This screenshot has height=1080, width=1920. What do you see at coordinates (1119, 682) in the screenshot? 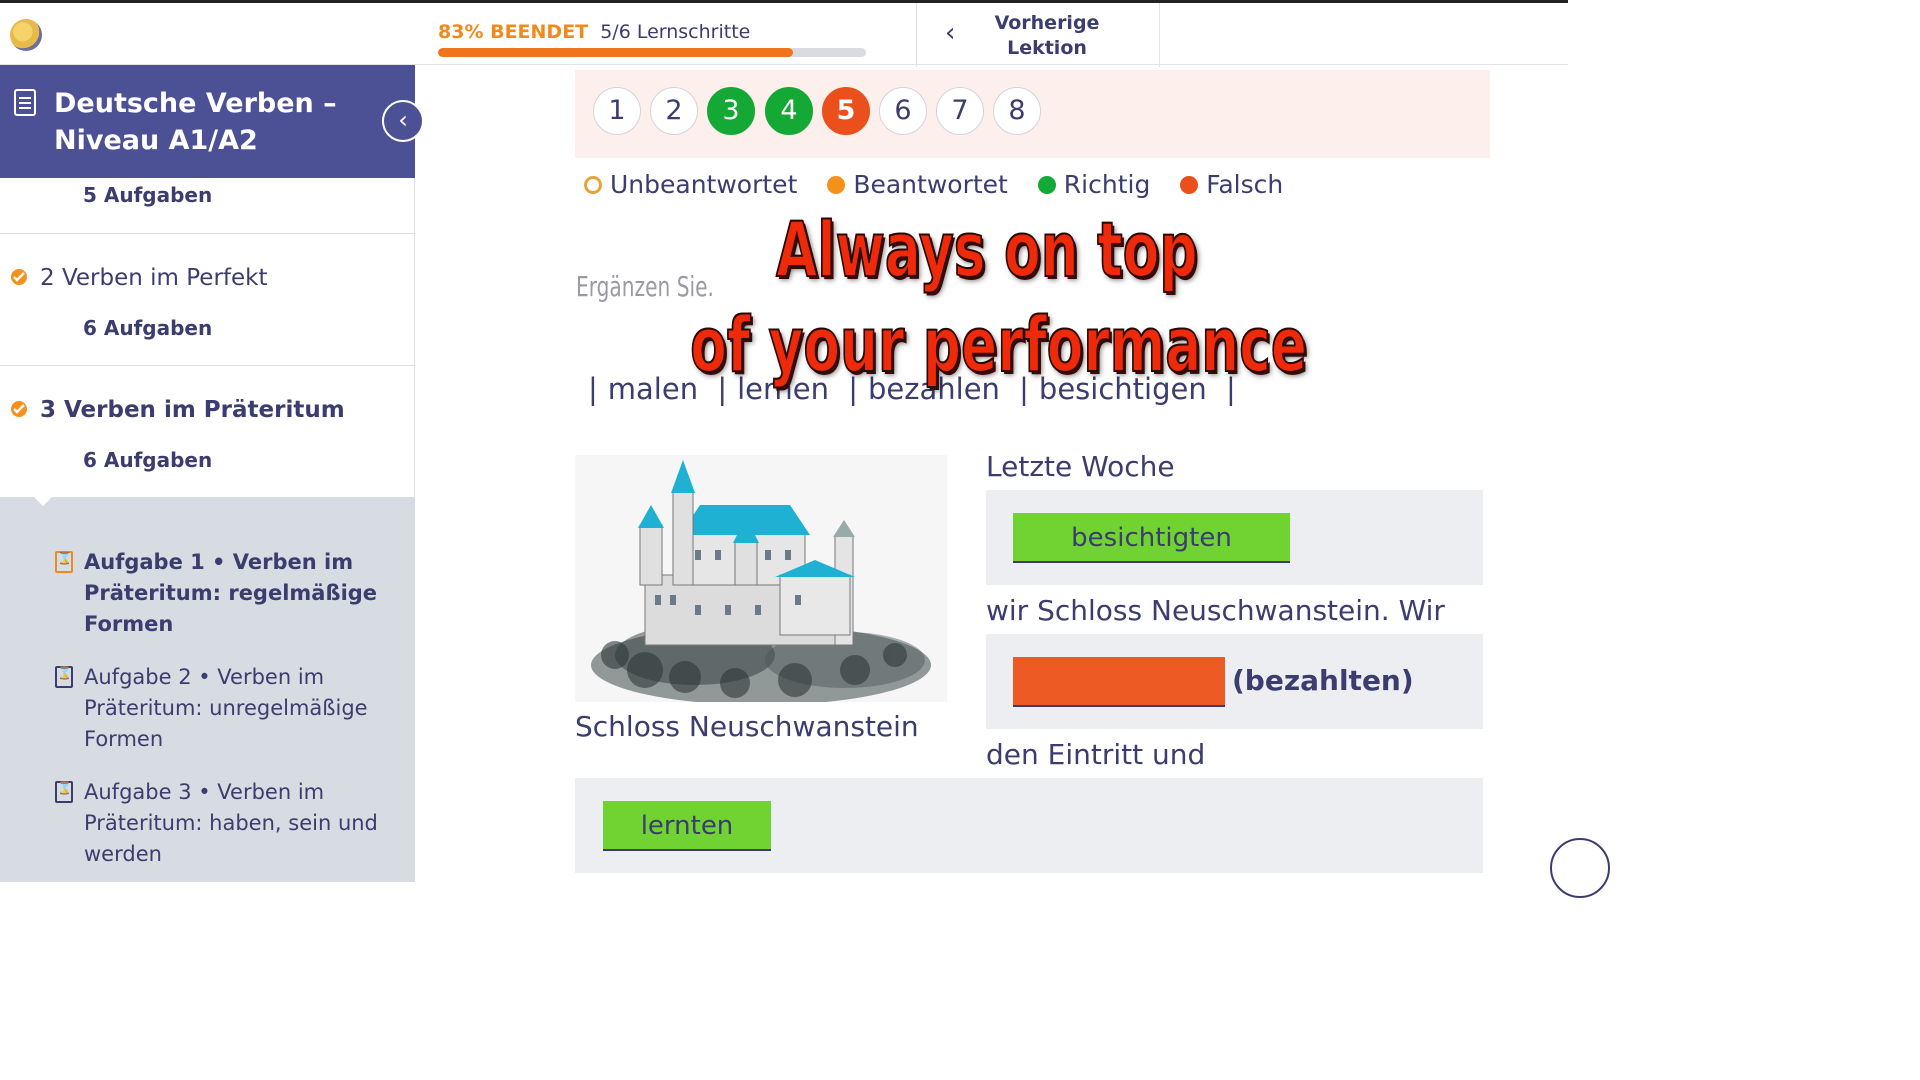
I see `answer-field-wrong` at bounding box center [1119, 682].